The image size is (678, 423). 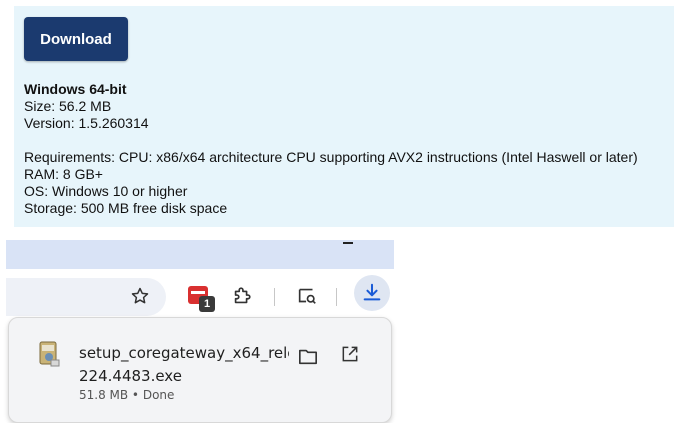 What do you see at coordinates (127, 395) in the screenshot?
I see `download-status: 51.8 MB • Done` at bounding box center [127, 395].